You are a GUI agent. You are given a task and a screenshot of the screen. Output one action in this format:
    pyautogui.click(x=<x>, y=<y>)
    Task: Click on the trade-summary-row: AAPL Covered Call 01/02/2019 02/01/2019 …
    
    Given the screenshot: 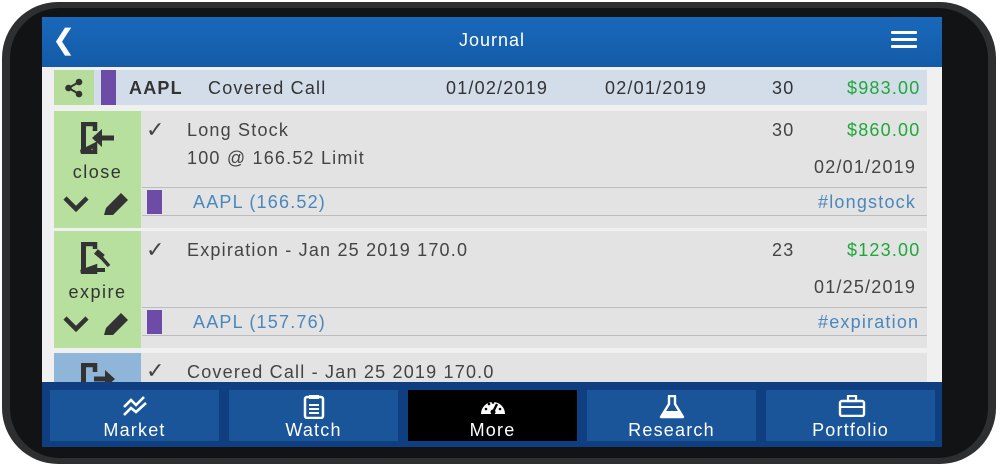 What is the action you would take?
    pyautogui.click(x=490, y=87)
    